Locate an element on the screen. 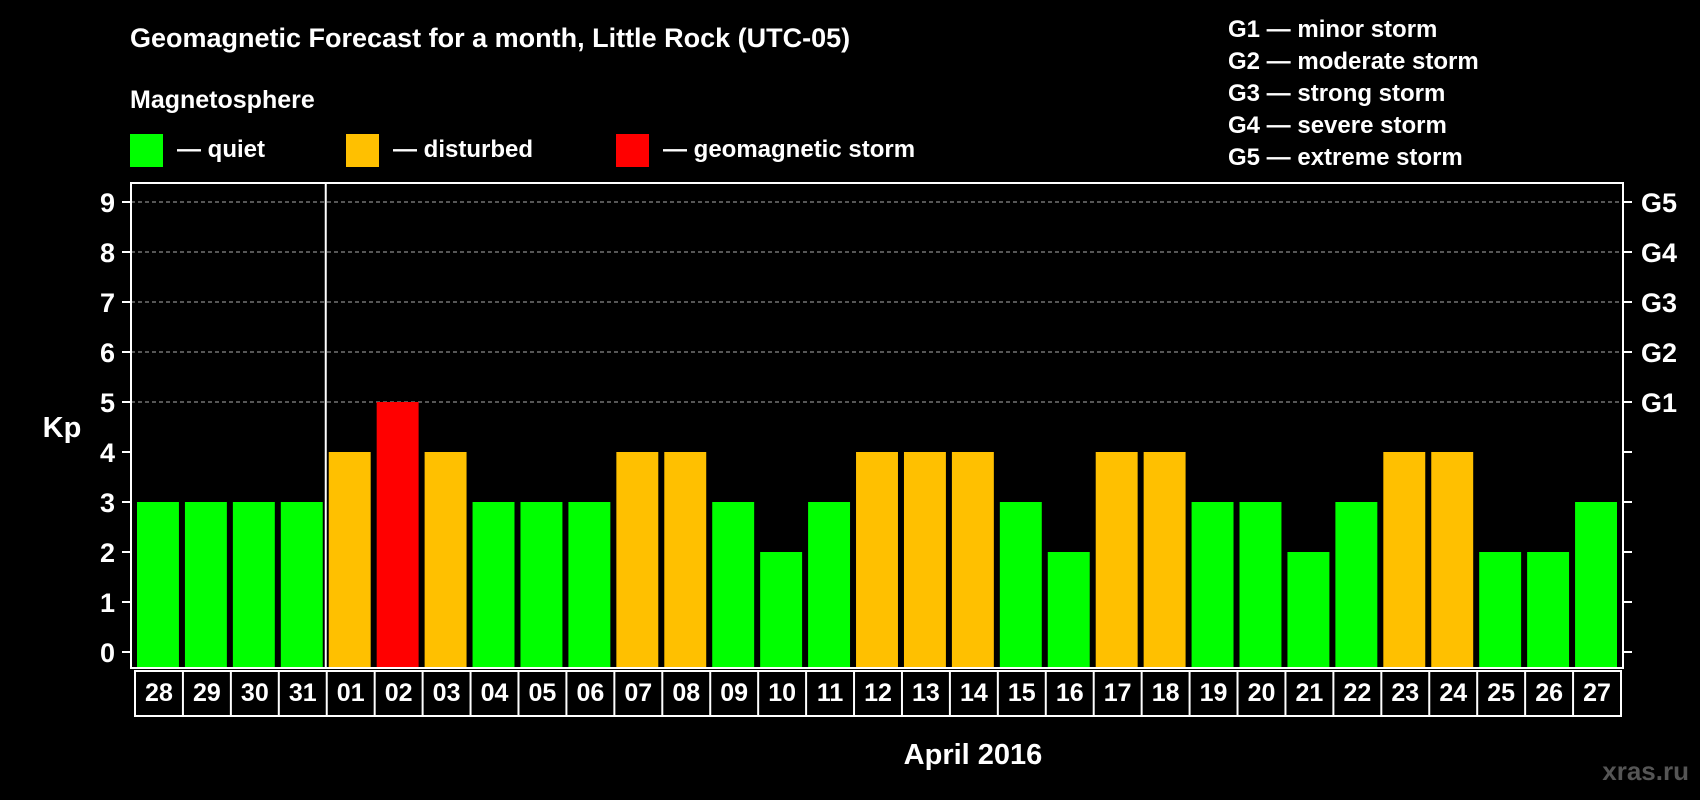 This screenshot has height=800, width=1700. g-legend-g3: G3 — strong storm is located at coordinates (1336, 93).